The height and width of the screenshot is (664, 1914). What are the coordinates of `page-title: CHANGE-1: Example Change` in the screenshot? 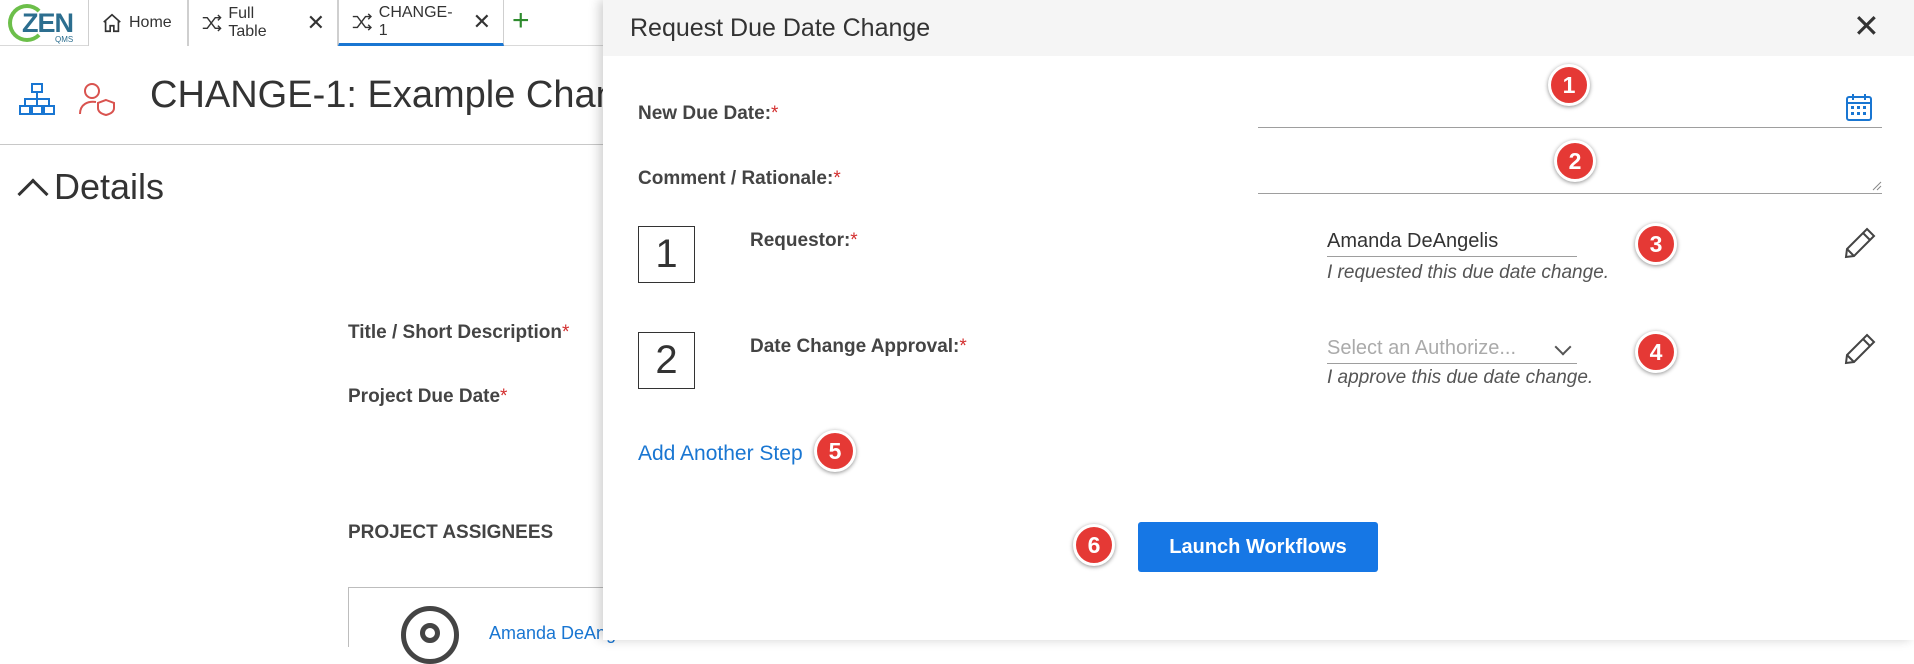 It's located at (404, 95).